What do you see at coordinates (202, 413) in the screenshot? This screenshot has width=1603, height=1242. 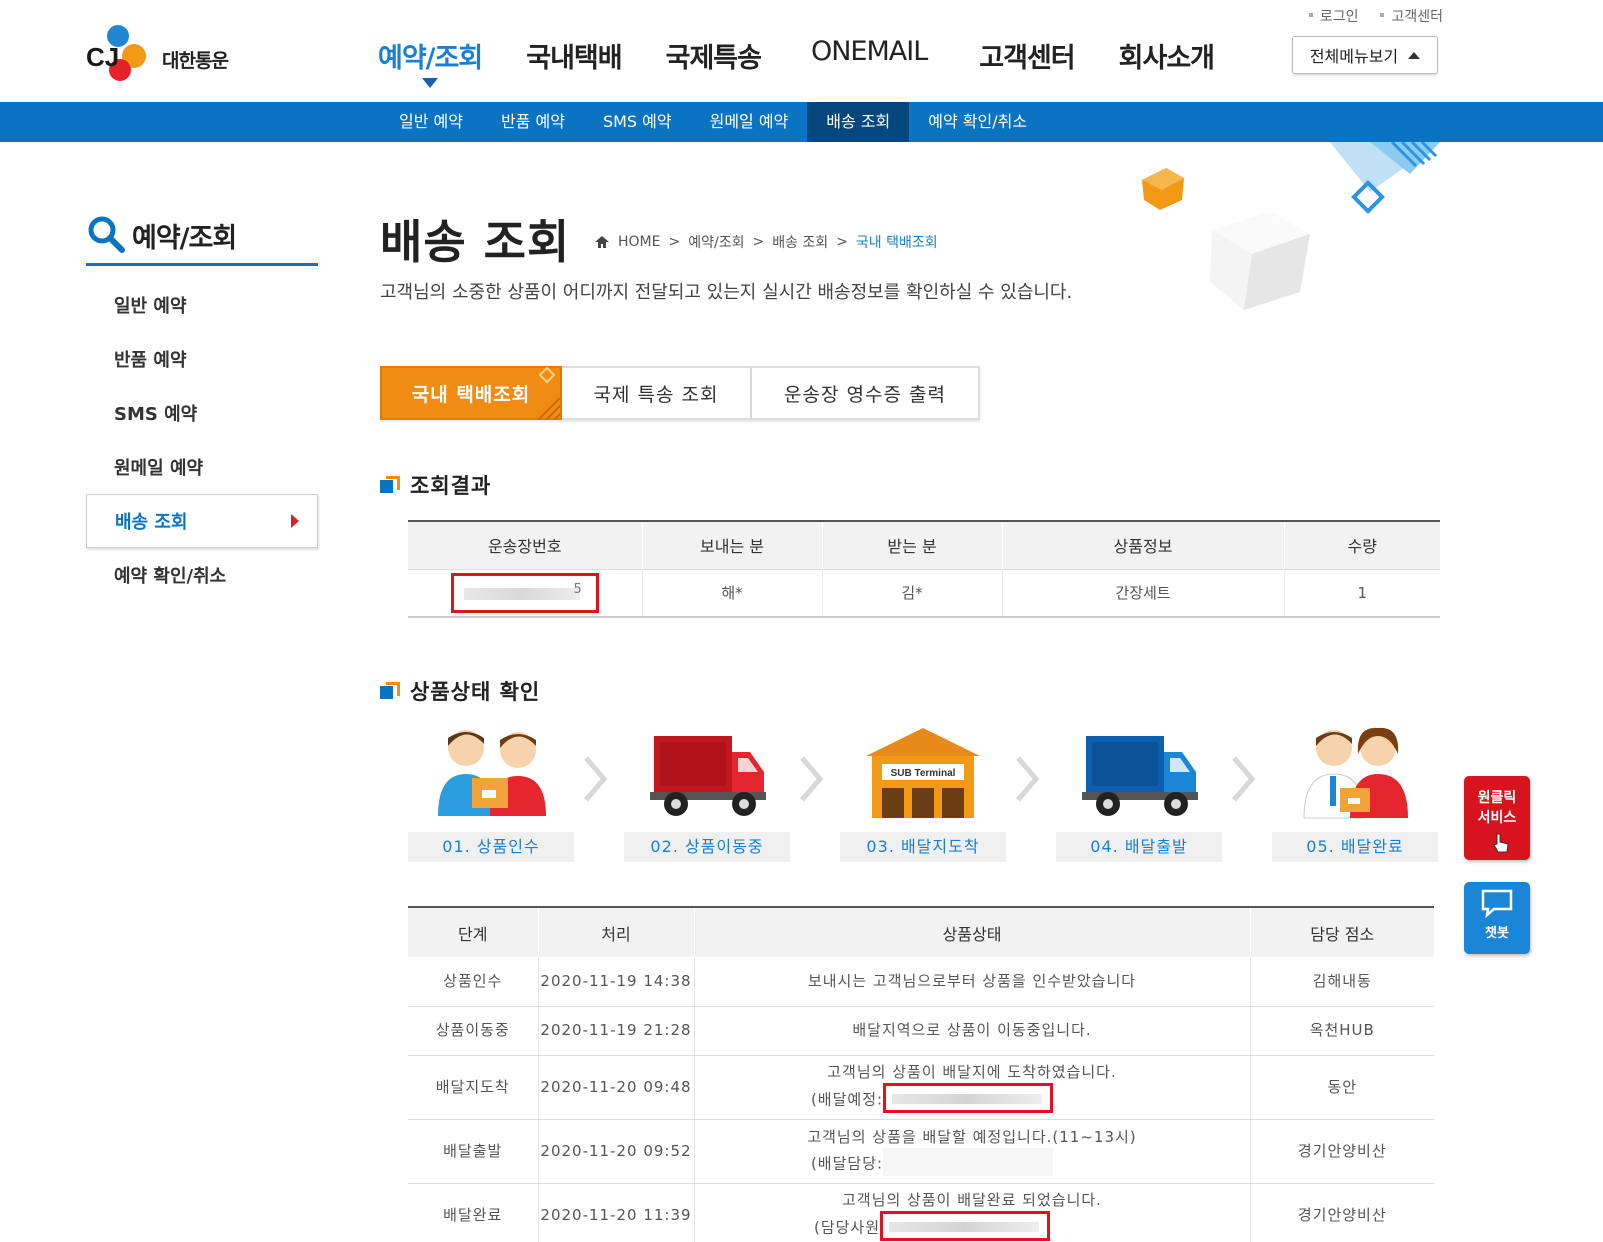 I see `sidebar-item-sms: SMS 예약` at bounding box center [202, 413].